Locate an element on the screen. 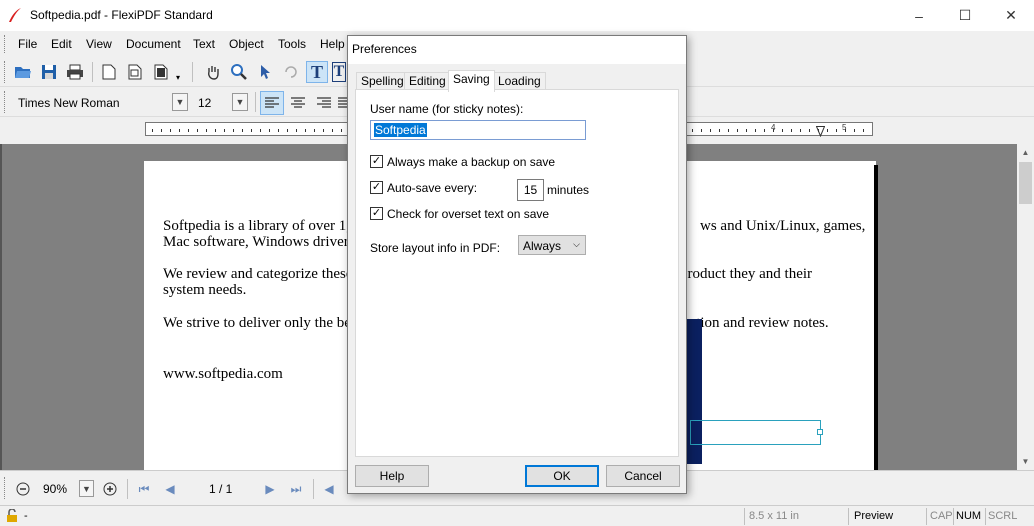 The height and width of the screenshot is (526, 1034). help-button: Help is located at coordinates (392, 476).